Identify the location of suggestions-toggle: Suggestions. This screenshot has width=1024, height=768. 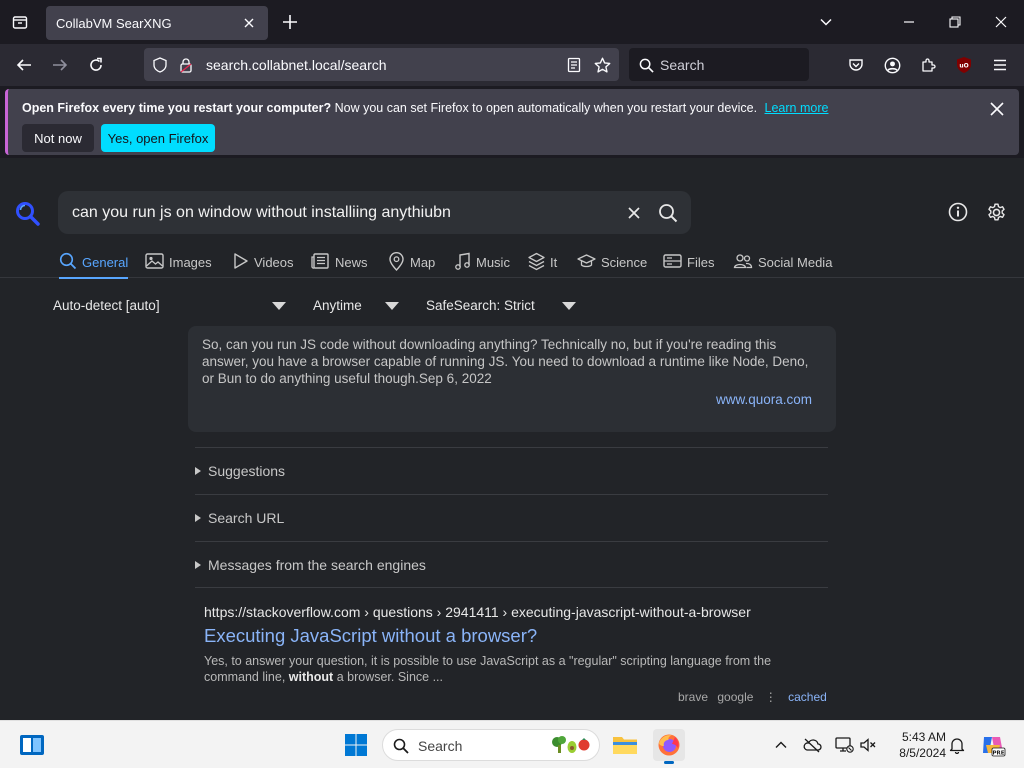
(240, 471).